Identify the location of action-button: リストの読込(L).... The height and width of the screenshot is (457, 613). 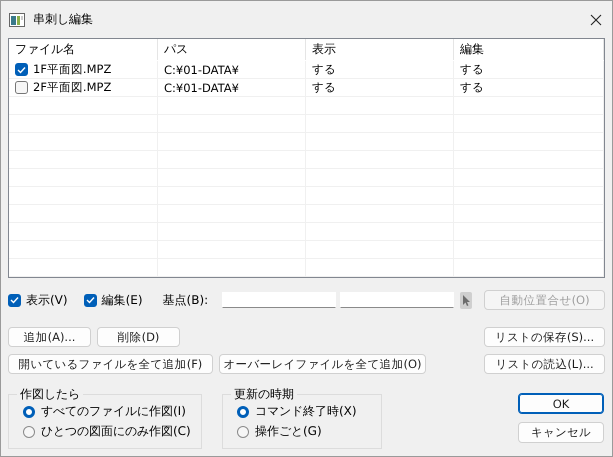
(544, 364).